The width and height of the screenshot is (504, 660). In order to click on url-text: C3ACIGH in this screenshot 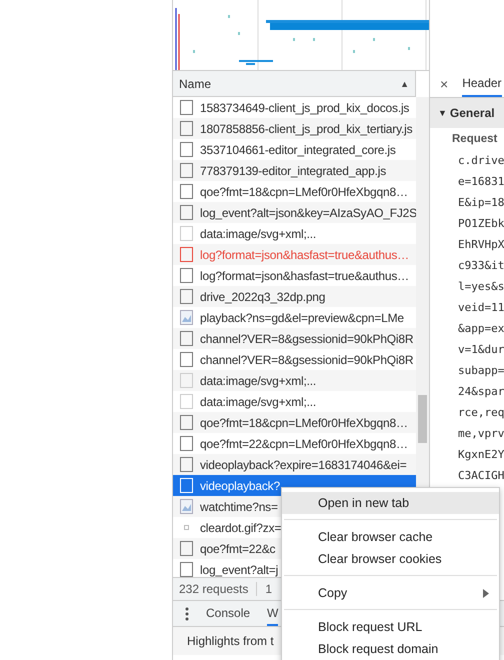, I will do `click(480, 476)`.